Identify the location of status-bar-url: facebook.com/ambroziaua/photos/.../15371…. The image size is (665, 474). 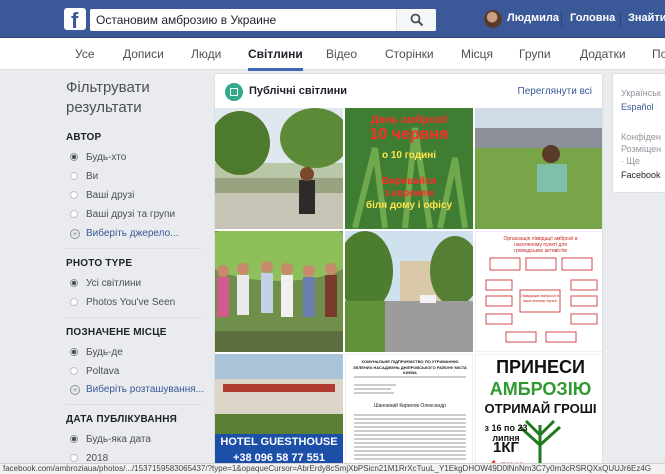
(332, 468).